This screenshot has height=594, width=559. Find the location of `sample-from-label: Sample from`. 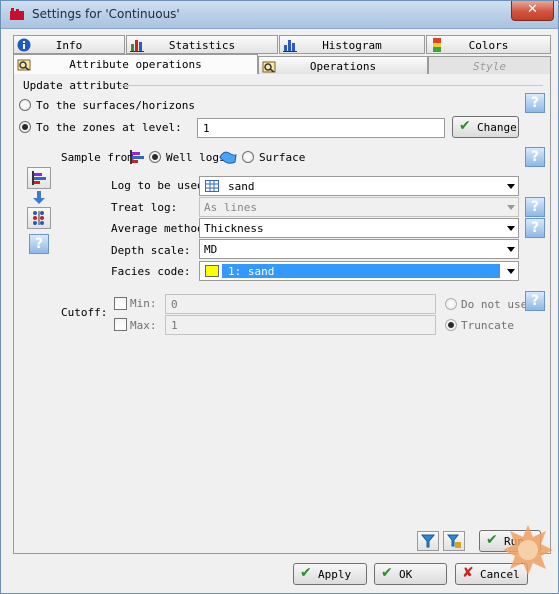

sample-from-label: Sample from is located at coordinates (97, 157).